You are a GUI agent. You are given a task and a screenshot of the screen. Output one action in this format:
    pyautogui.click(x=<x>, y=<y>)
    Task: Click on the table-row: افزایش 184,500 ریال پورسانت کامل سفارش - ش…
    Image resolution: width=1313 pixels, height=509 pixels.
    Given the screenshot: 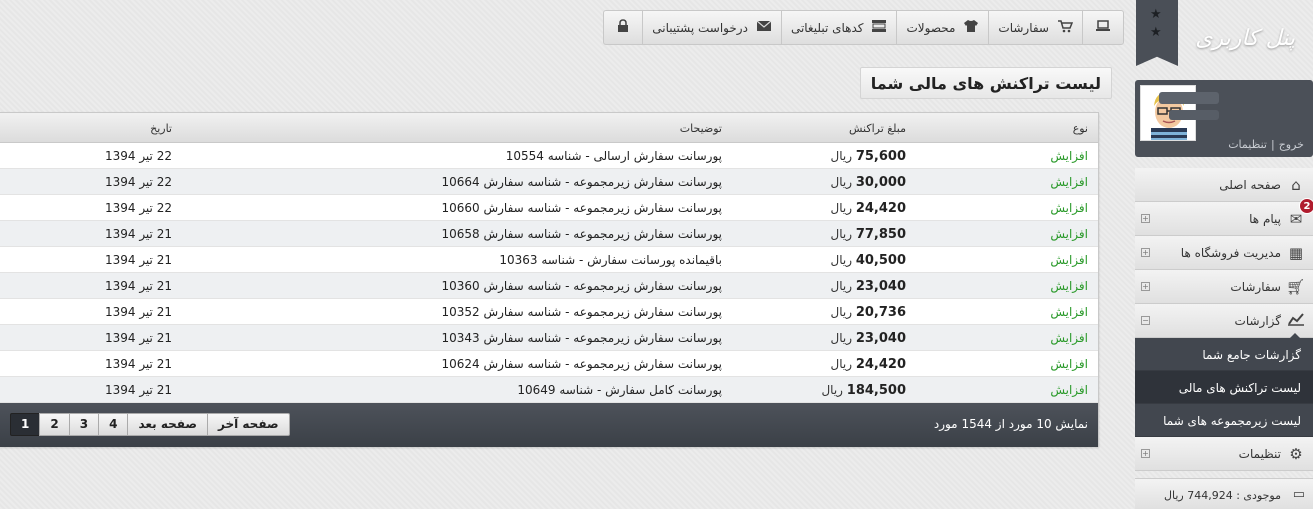 What is the action you would take?
    pyautogui.click(x=549, y=390)
    